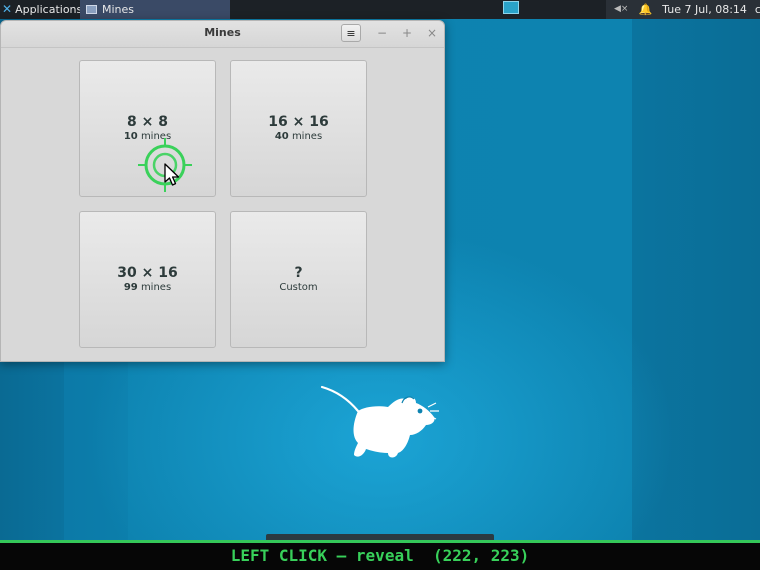  Describe the element at coordinates (130, 287) in the screenshot. I see `mine-count: 99` at that location.